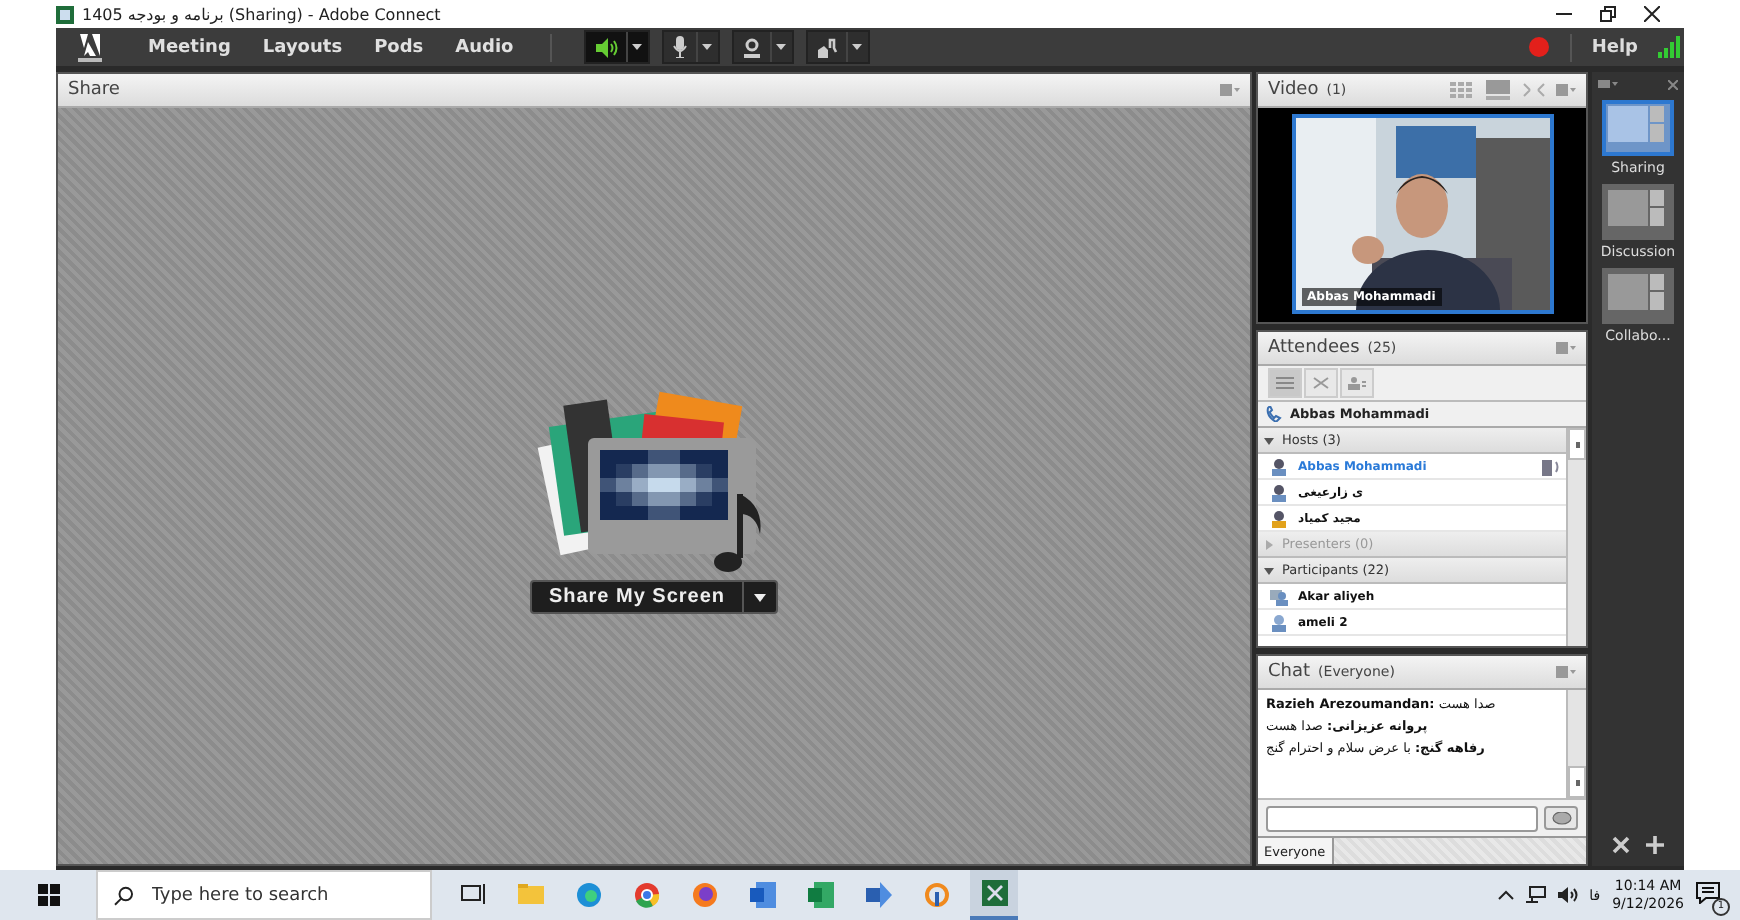 This screenshot has width=1740, height=920. Describe the element at coordinates (1655, 845) in the screenshot. I see `add-icon` at that location.